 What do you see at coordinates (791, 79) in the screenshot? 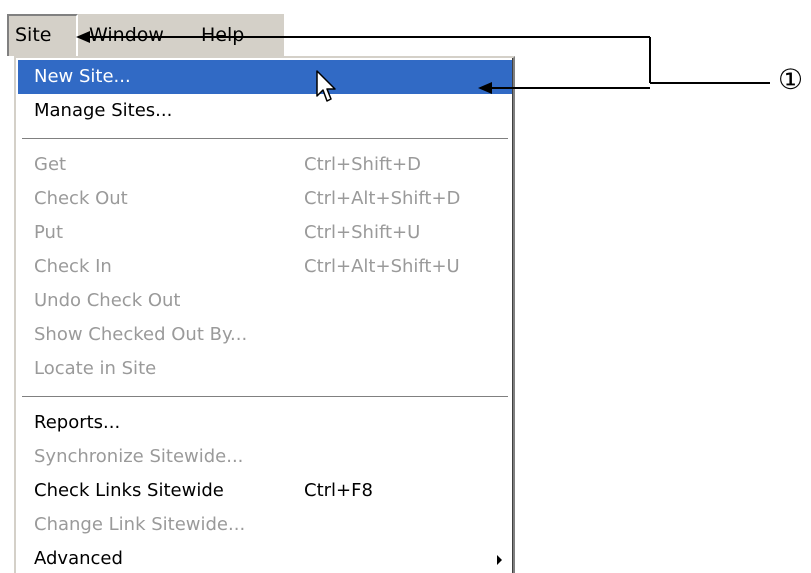
I see `callout-number-marker: ①` at bounding box center [791, 79].